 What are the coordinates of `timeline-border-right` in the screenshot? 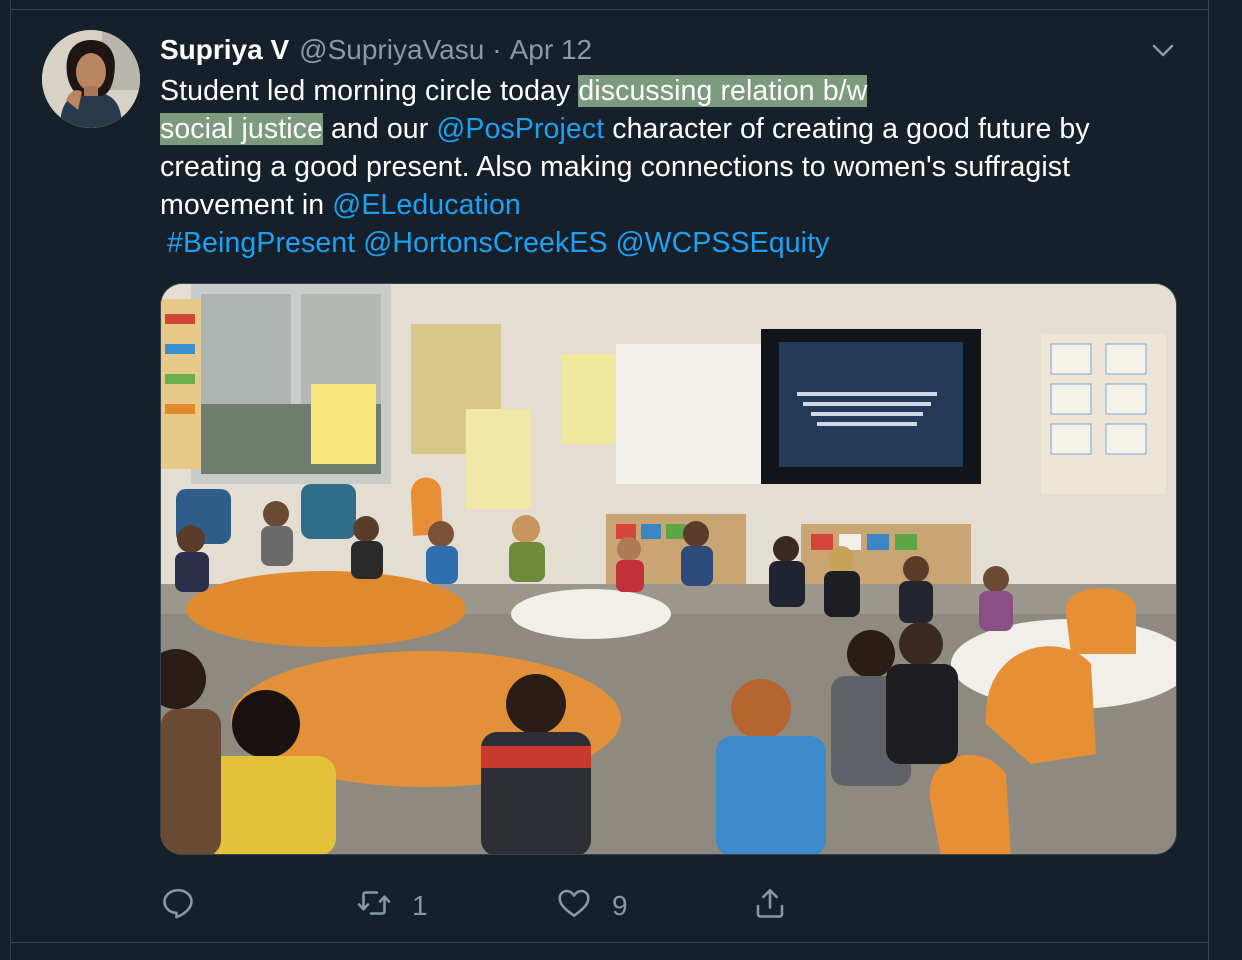 It's located at (1208, 480).